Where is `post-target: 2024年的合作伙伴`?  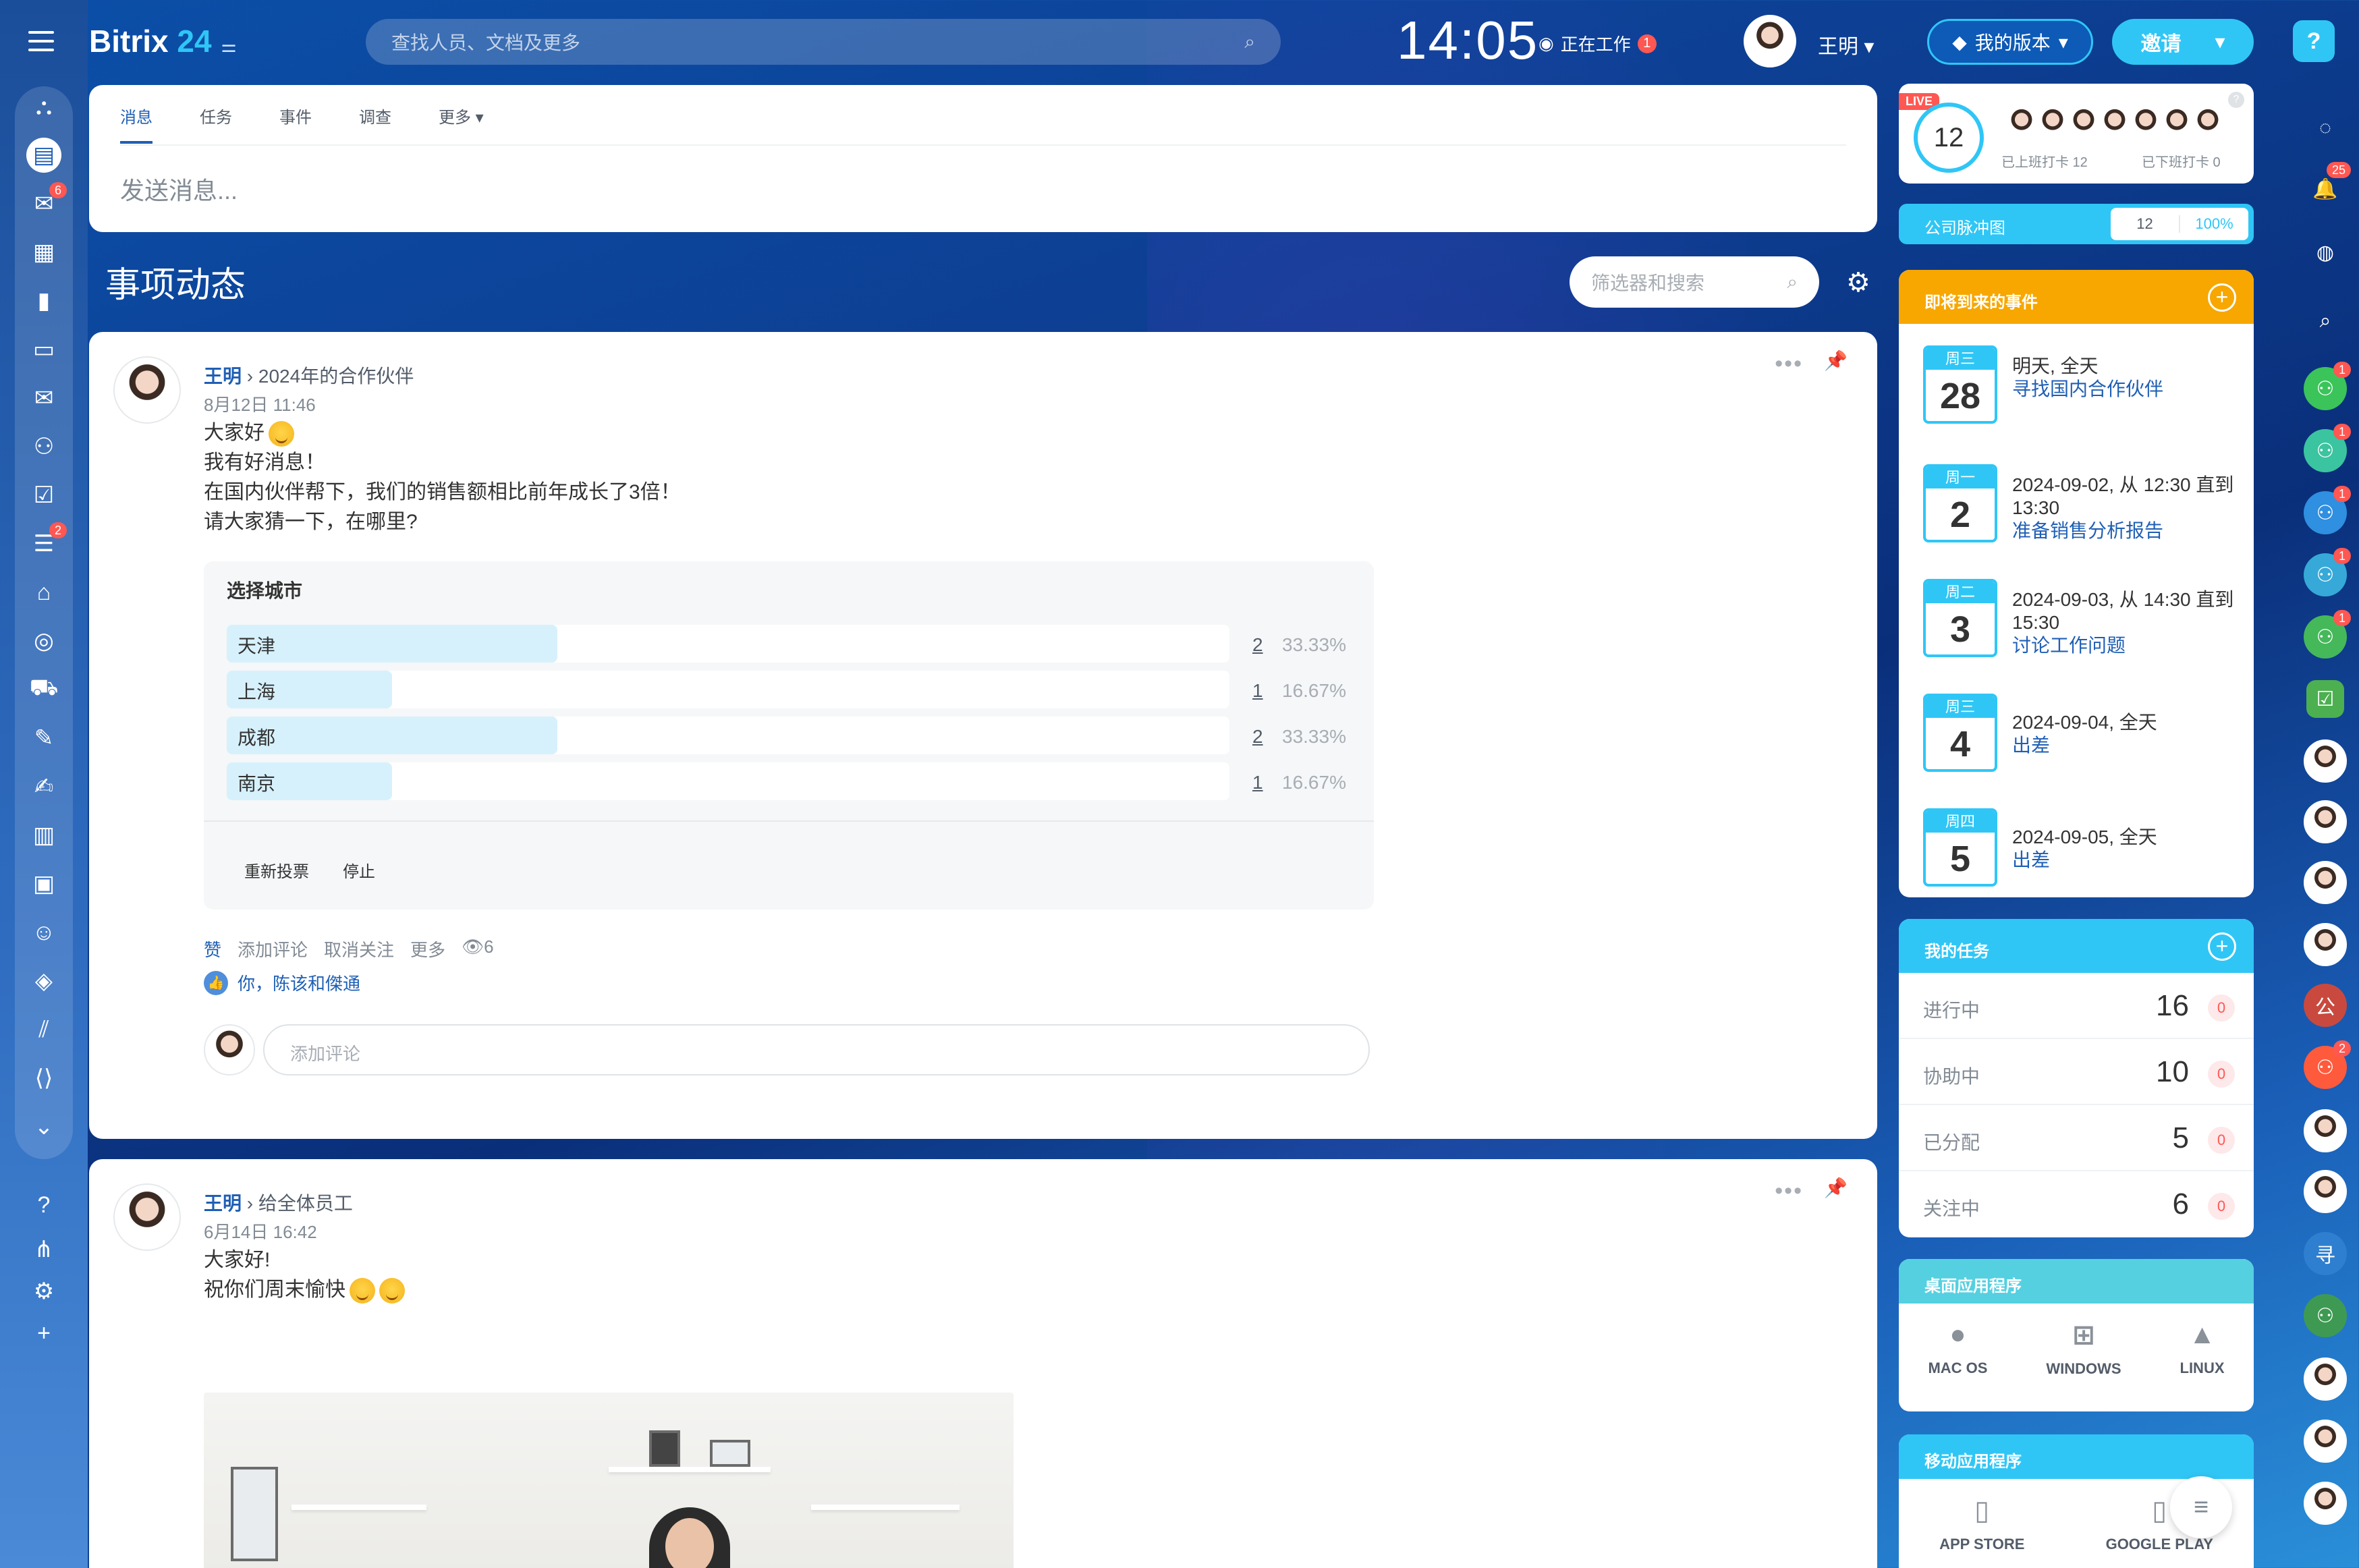
post-target: 2024年的合作伙伴 is located at coordinates (336, 376).